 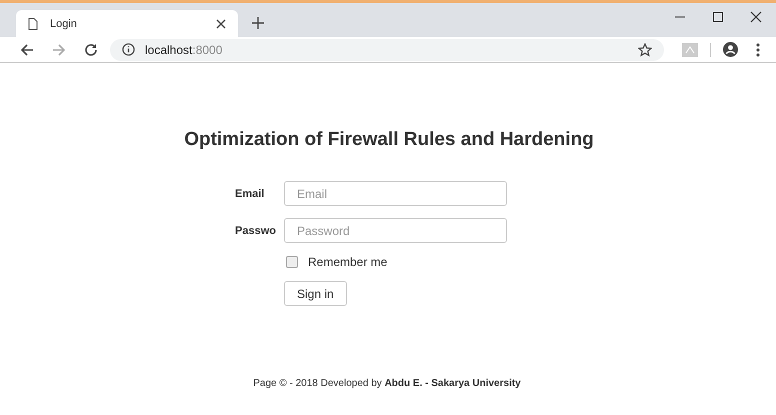 What do you see at coordinates (33, 24) in the screenshot?
I see `document-icon` at bounding box center [33, 24].